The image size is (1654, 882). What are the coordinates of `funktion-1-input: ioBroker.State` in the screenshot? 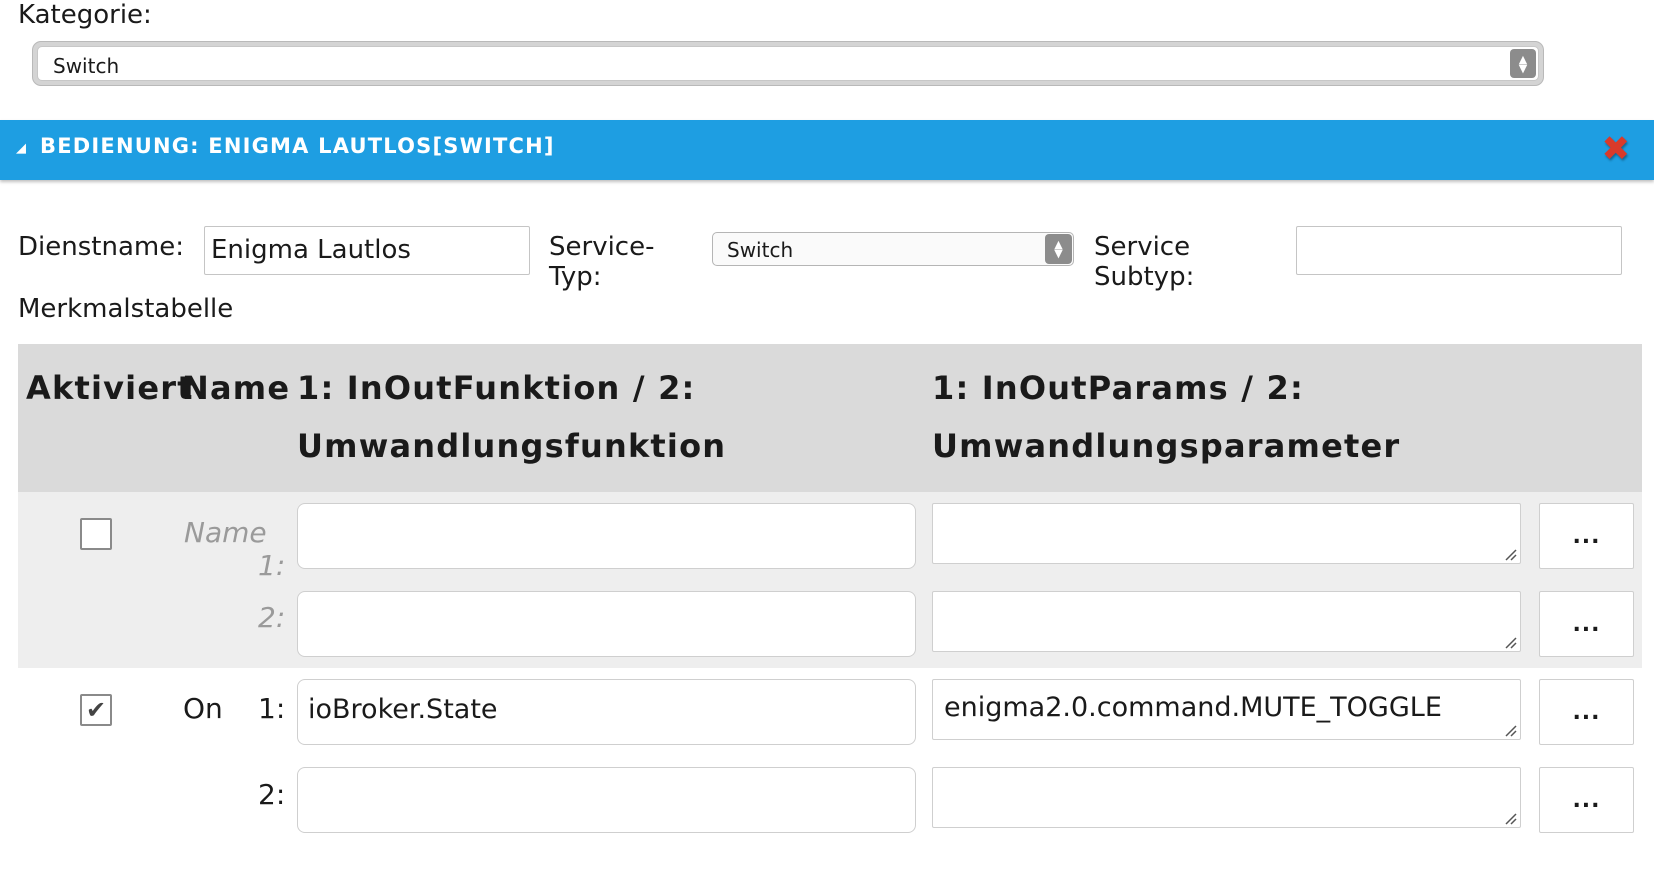 It's located at (606, 712).